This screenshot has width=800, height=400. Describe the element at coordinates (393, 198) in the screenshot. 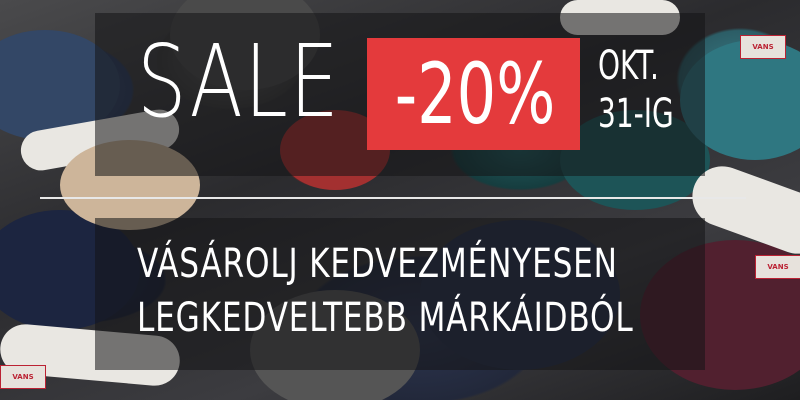

I see `divider` at that location.